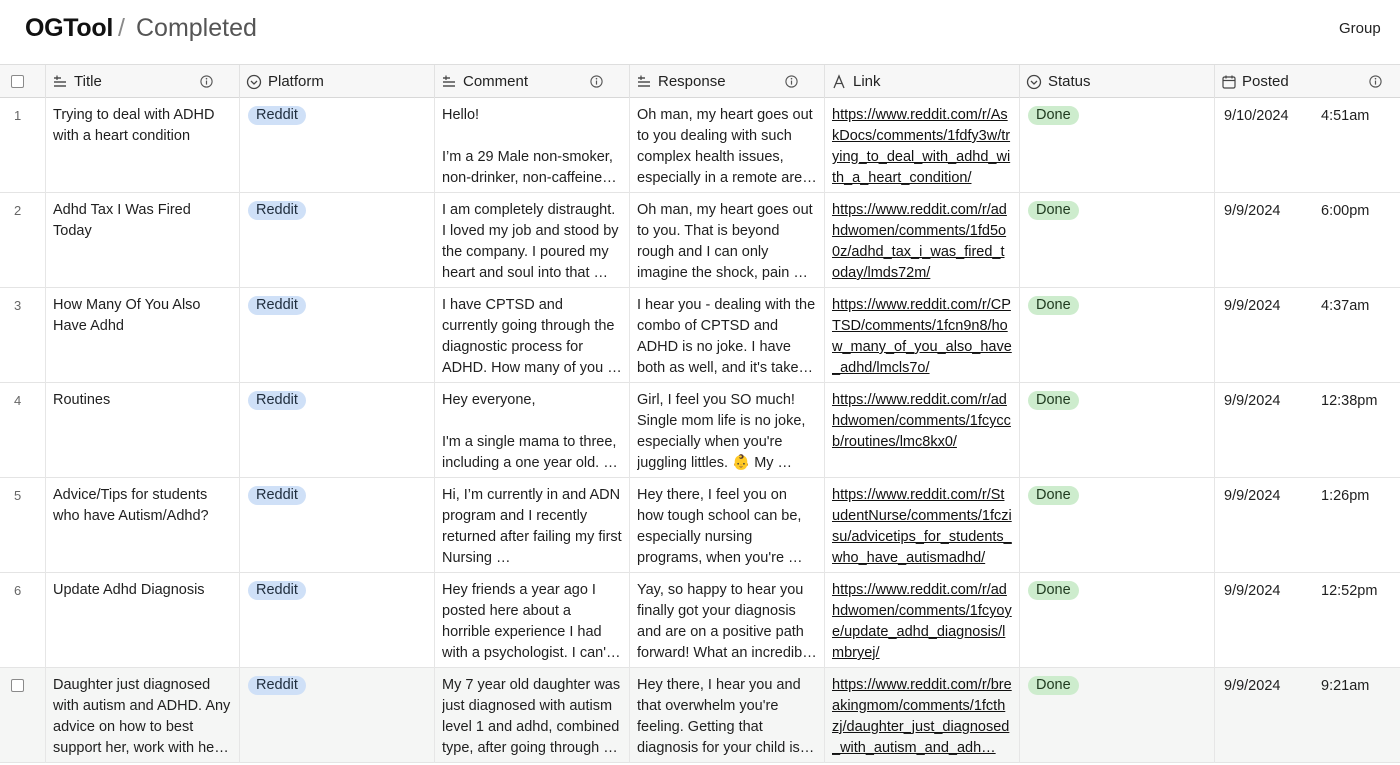 Image resolution: width=1400 pixels, height=765 pixels. Describe the element at coordinates (23, 240) in the screenshot. I see `row-index-cell: 2` at that location.